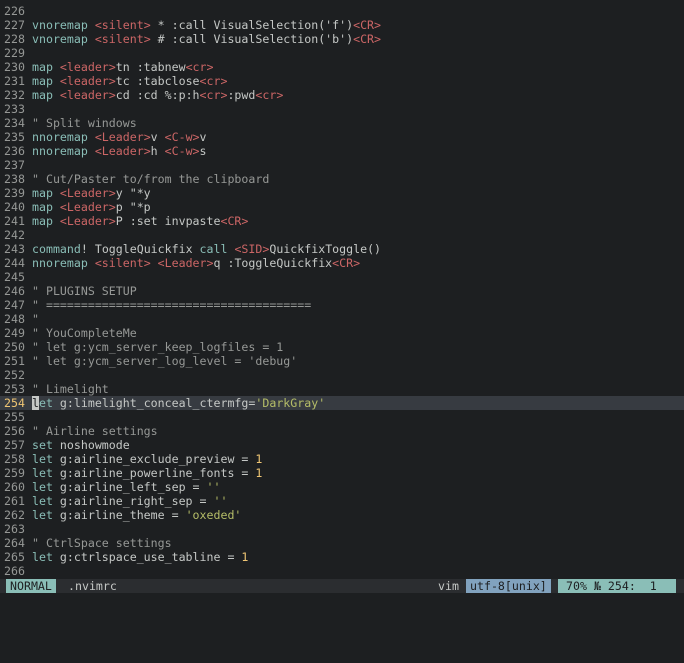  Describe the element at coordinates (119, 151) in the screenshot. I see `line-code: nnoremap <Leader>h <C-w>s` at that location.